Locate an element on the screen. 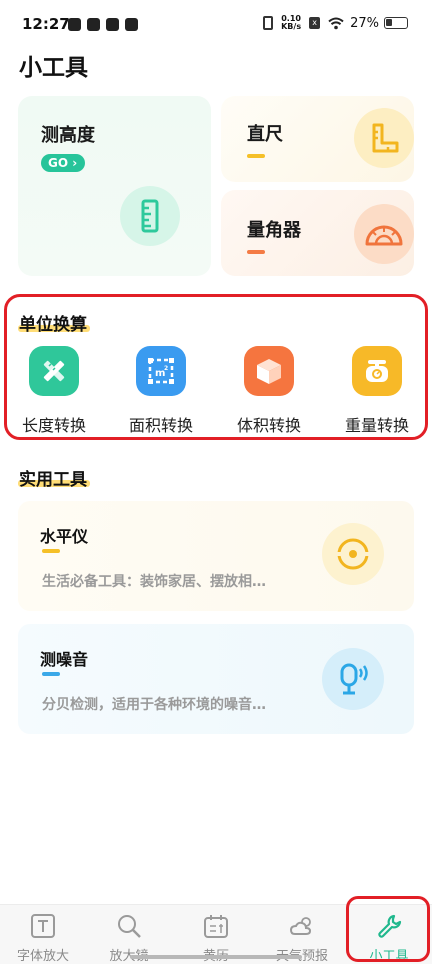 The image size is (432, 964). protractor-card: 量角器 is located at coordinates (317, 233).